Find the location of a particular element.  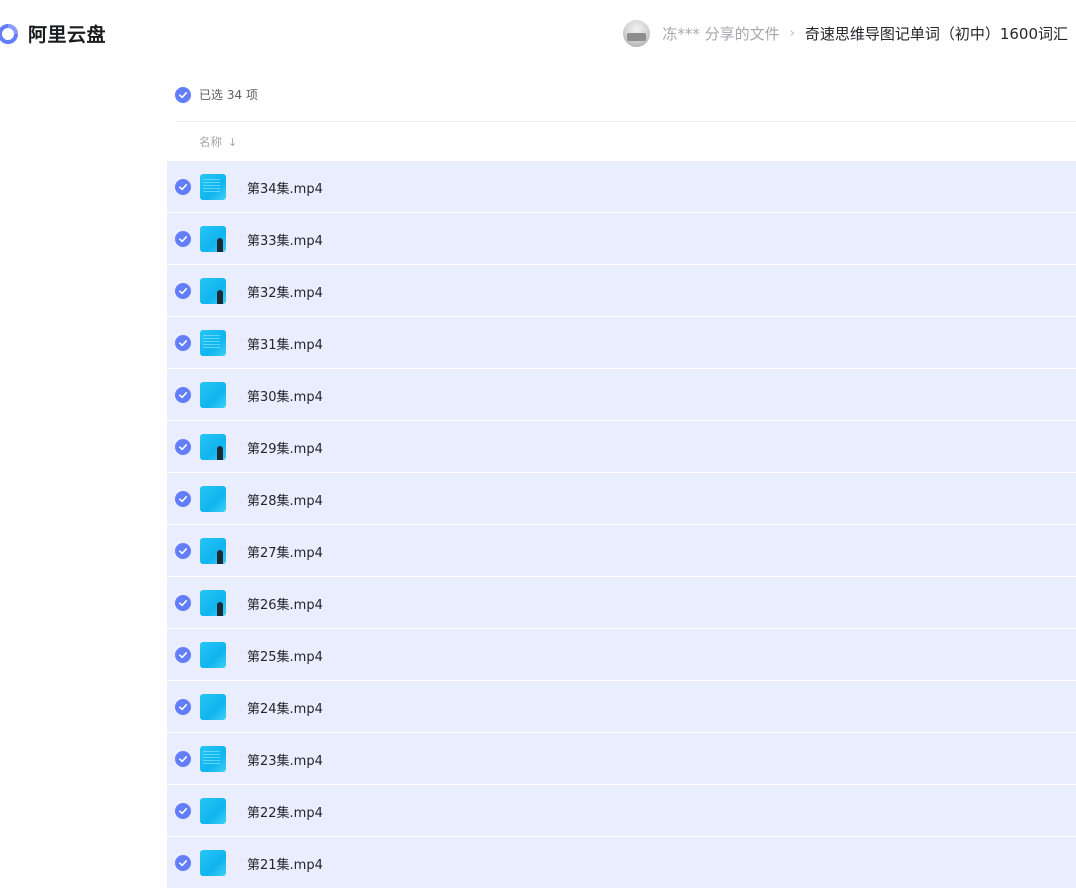

file-name: 第25集.mp4 is located at coordinates (285, 655).